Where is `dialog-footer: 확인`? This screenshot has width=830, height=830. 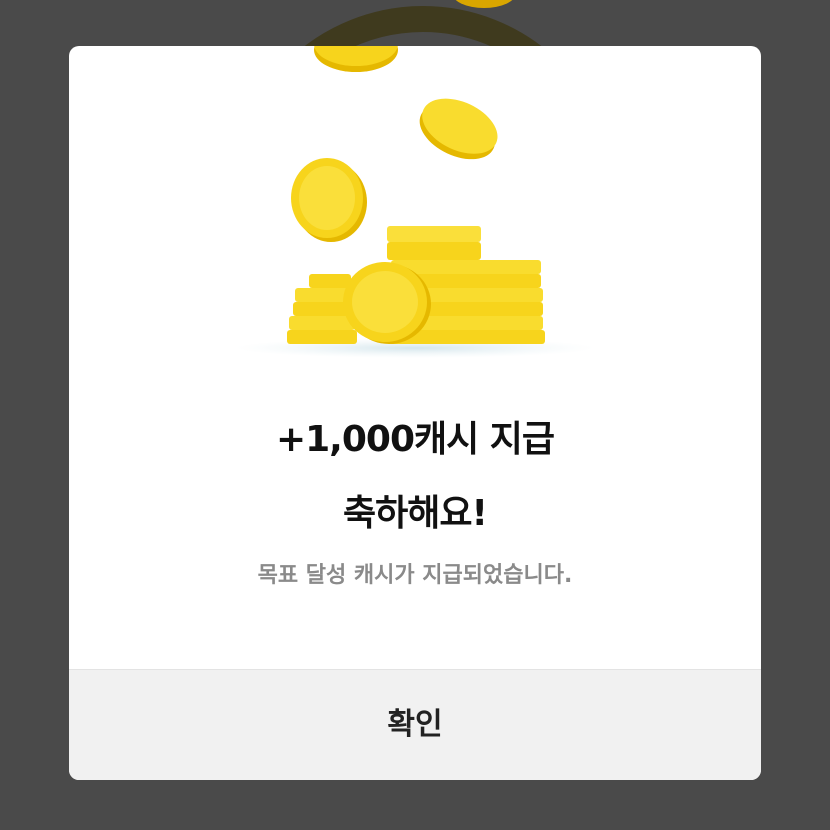
dialog-footer: 확인 is located at coordinates (415, 724).